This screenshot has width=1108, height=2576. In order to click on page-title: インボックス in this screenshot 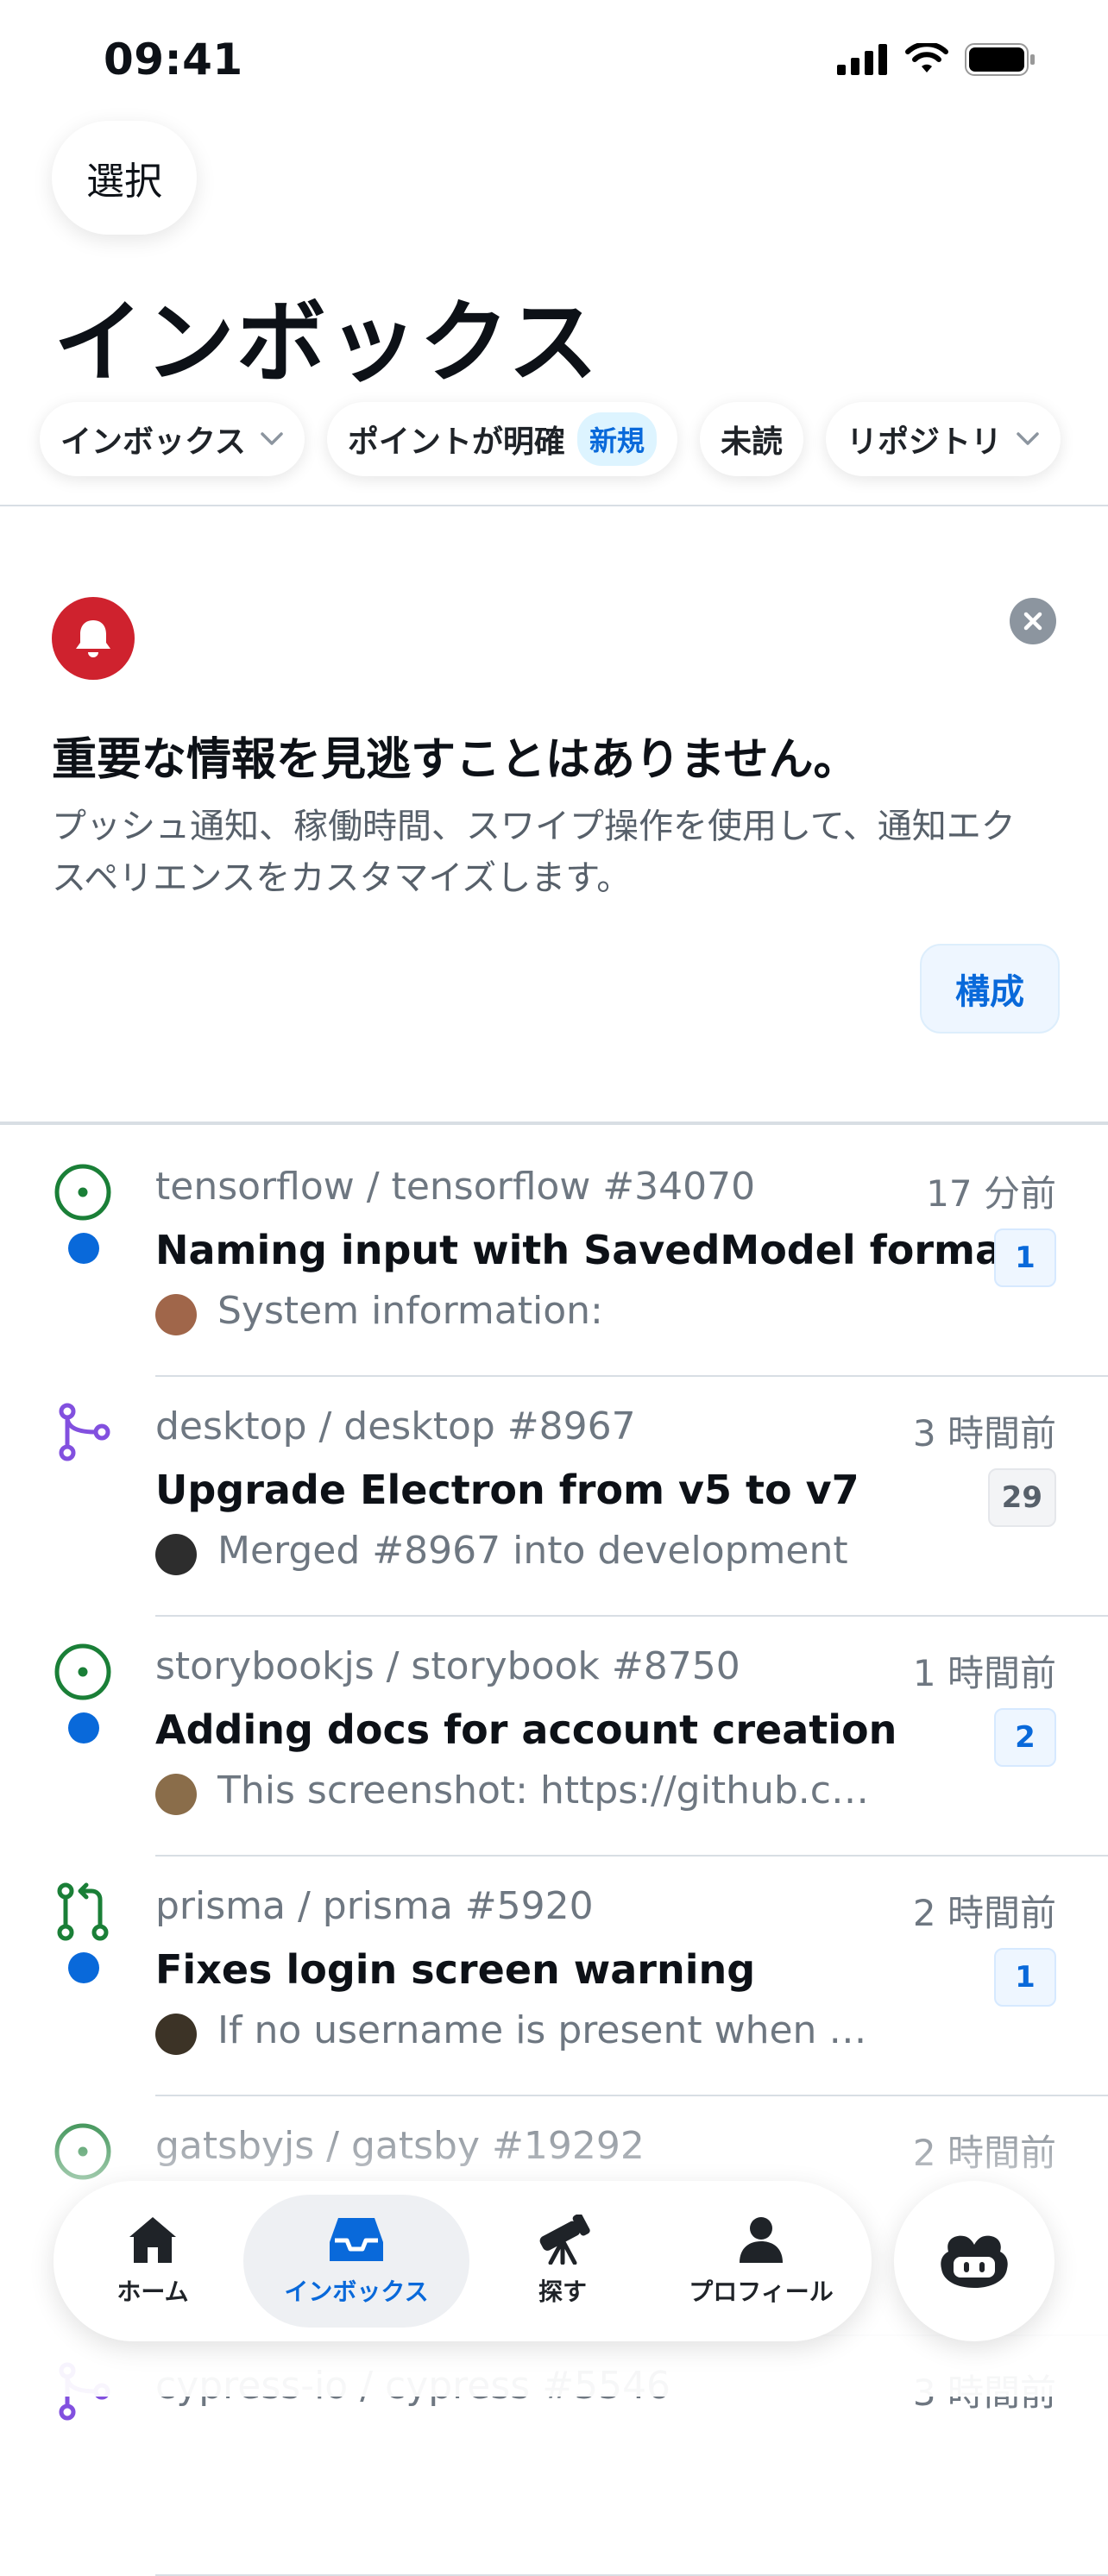, I will do `click(327, 342)`.